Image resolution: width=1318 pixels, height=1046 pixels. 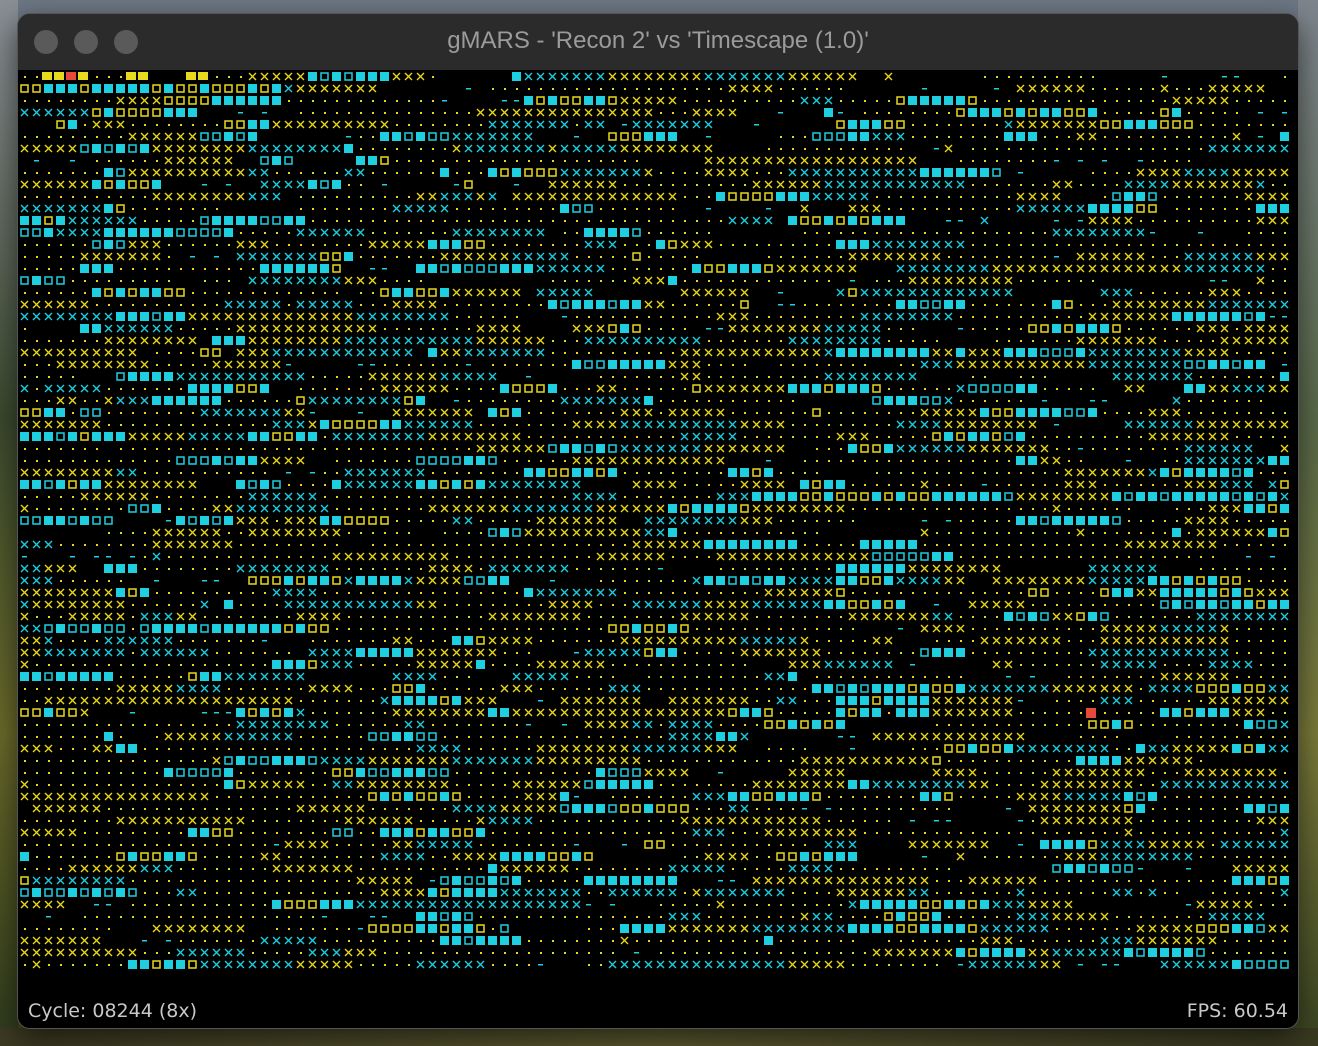 I want to click on fps-counter: FPS: 60.54, so click(x=1237, y=1011).